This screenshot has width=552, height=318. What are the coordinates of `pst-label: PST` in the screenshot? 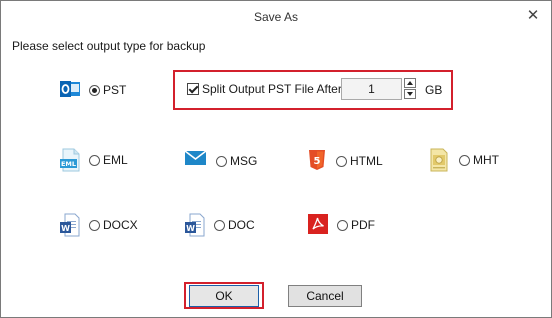 It's located at (115, 90).